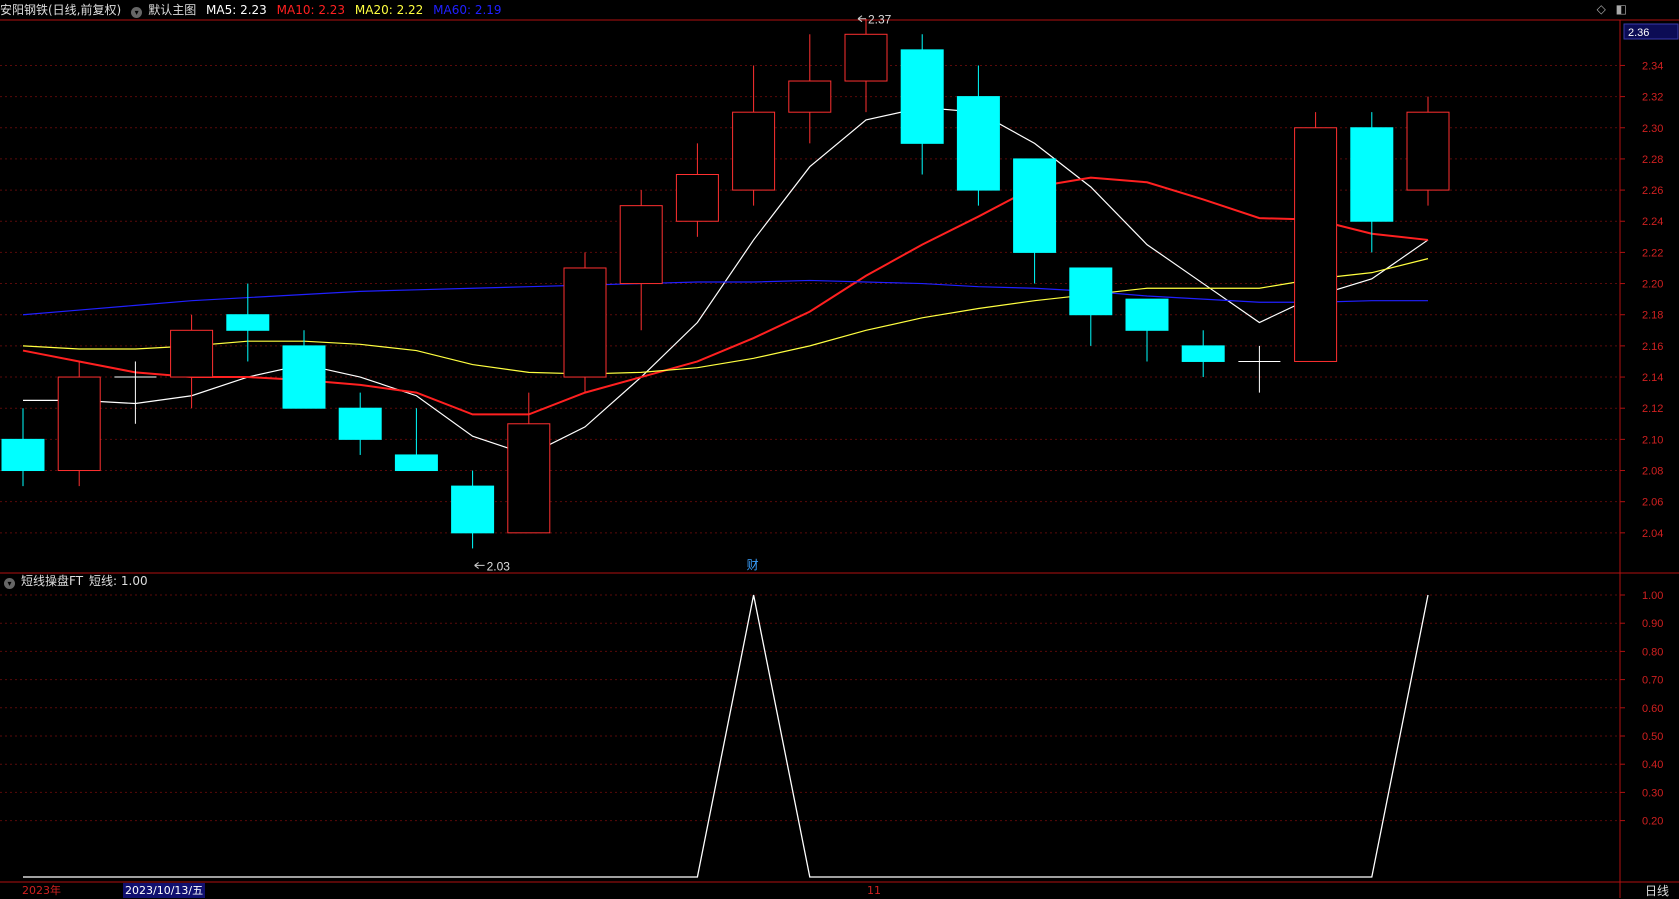 This screenshot has height=899, width=1679. I want to click on price-tick-label: 2.10, so click(1652, 440).